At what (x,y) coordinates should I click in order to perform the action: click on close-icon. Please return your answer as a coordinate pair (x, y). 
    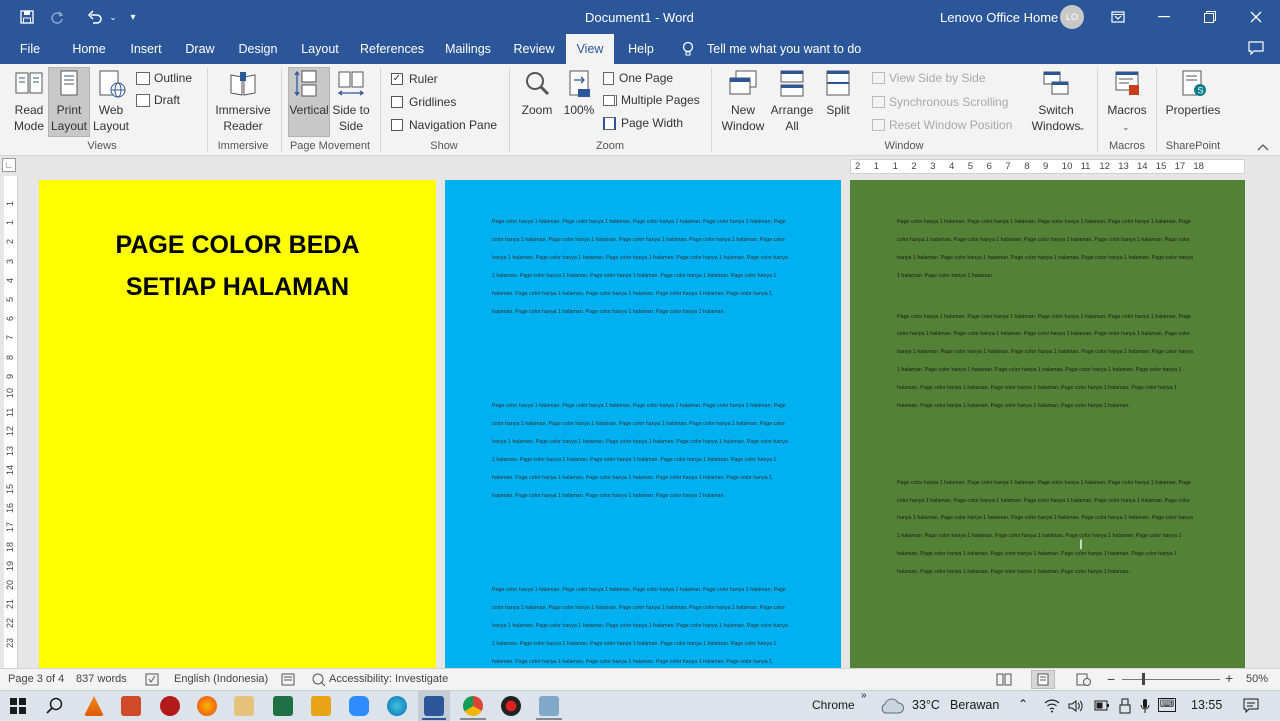
    Looking at the image, I should click on (1256, 17).